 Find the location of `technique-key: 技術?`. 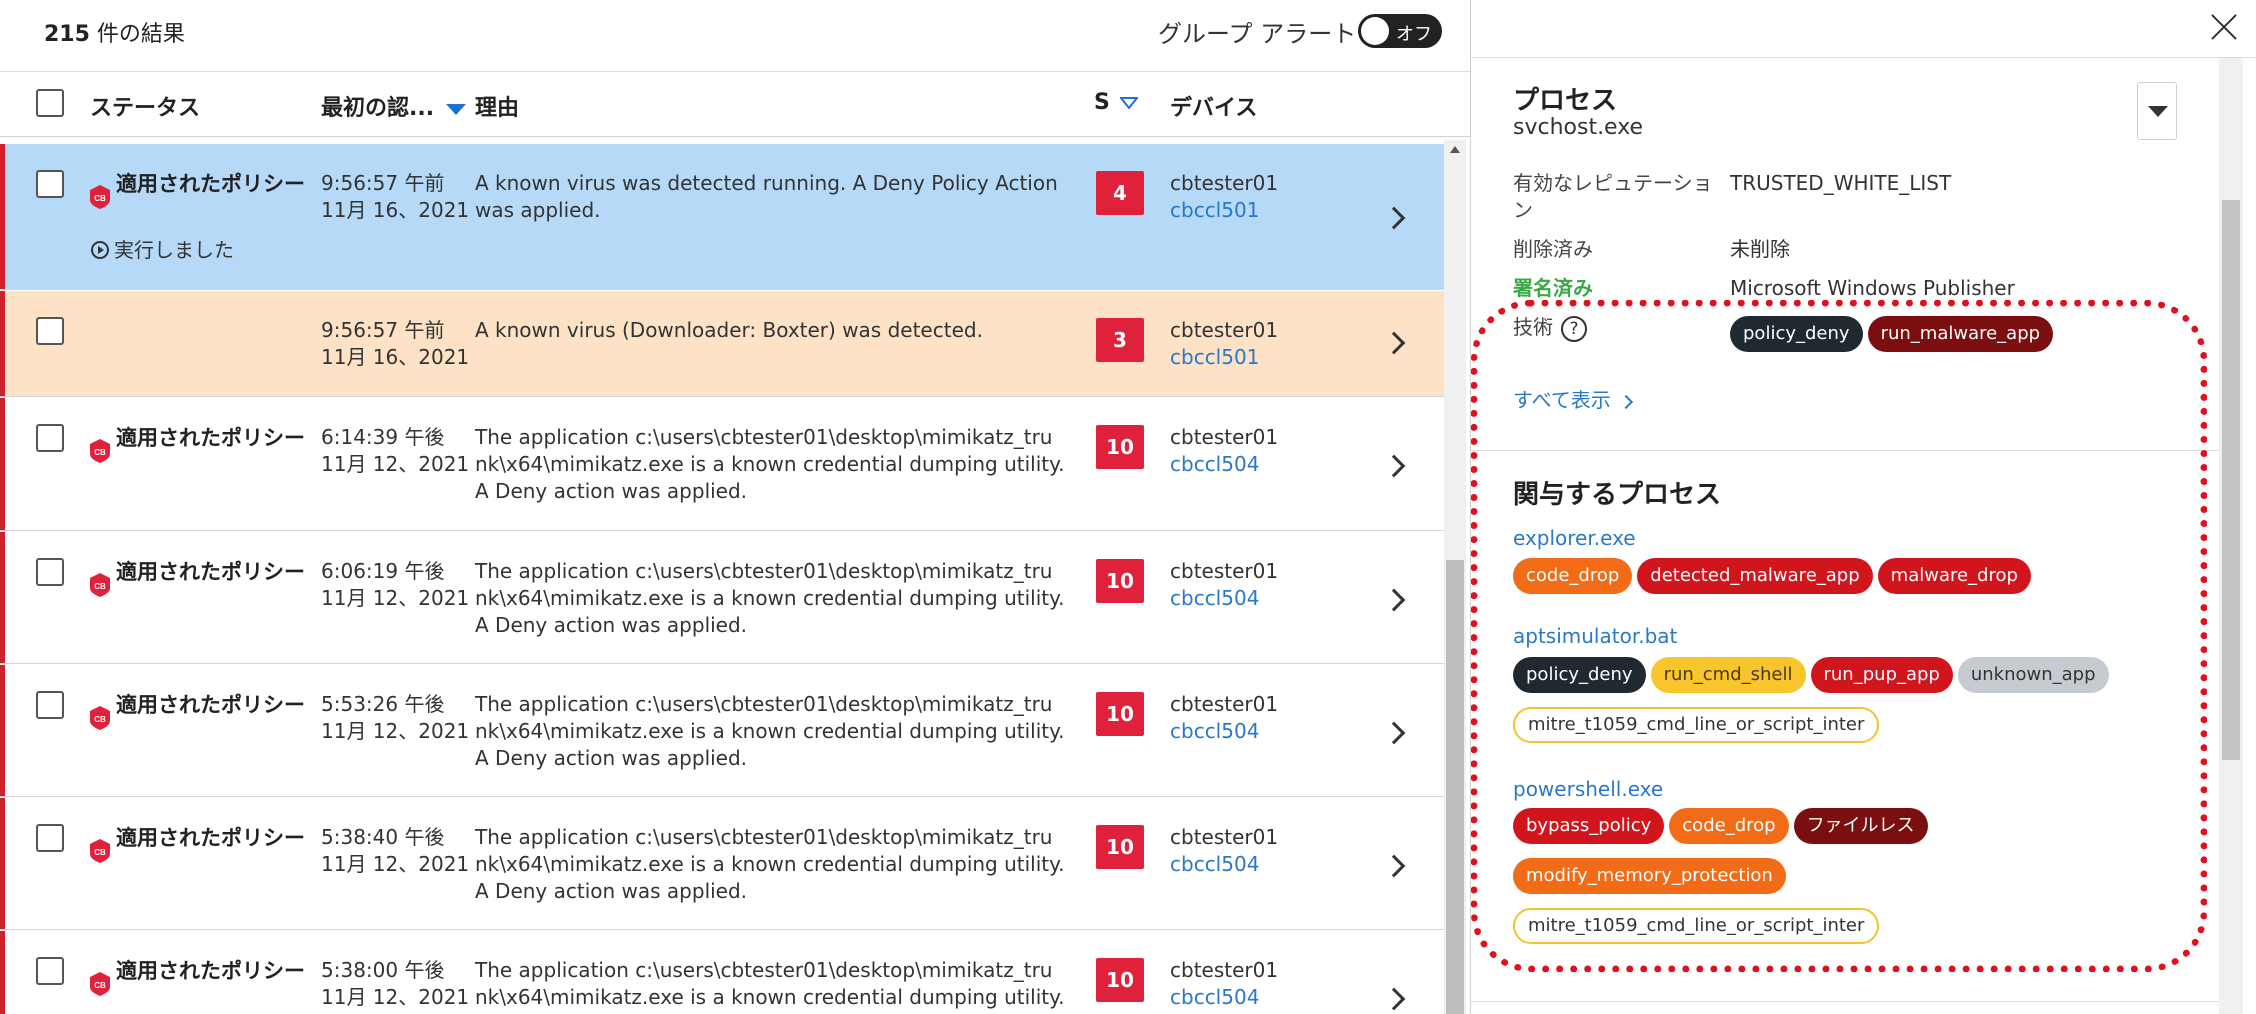

technique-key: 技術? is located at coordinates (1615, 328).